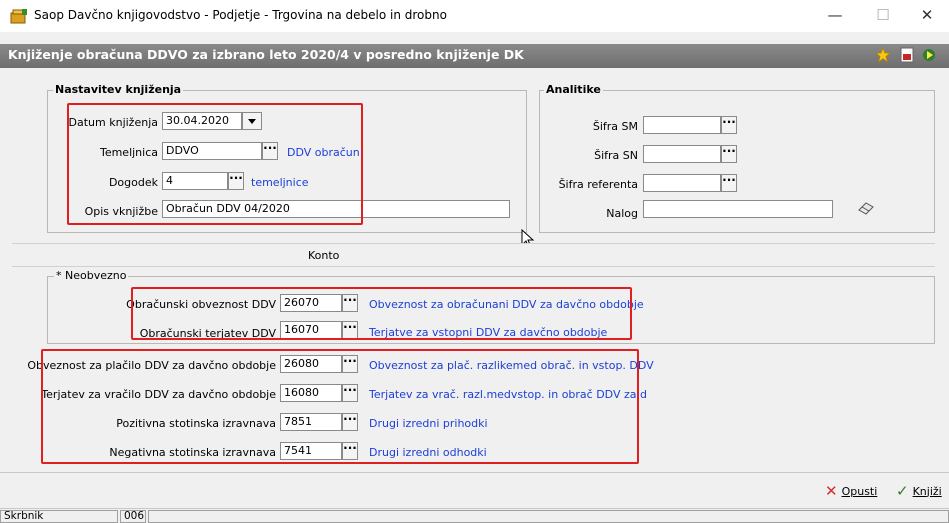 The width and height of the screenshot is (949, 523). Describe the element at coordinates (598, 184) in the screenshot. I see `sifra-referenta-label: Šifra referenta` at that location.